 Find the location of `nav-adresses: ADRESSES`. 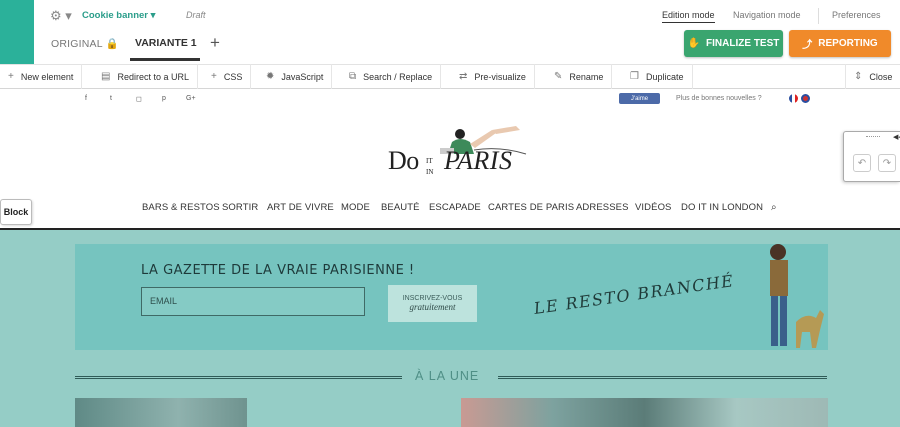

nav-adresses: ADRESSES is located at coordinates (602, 207).